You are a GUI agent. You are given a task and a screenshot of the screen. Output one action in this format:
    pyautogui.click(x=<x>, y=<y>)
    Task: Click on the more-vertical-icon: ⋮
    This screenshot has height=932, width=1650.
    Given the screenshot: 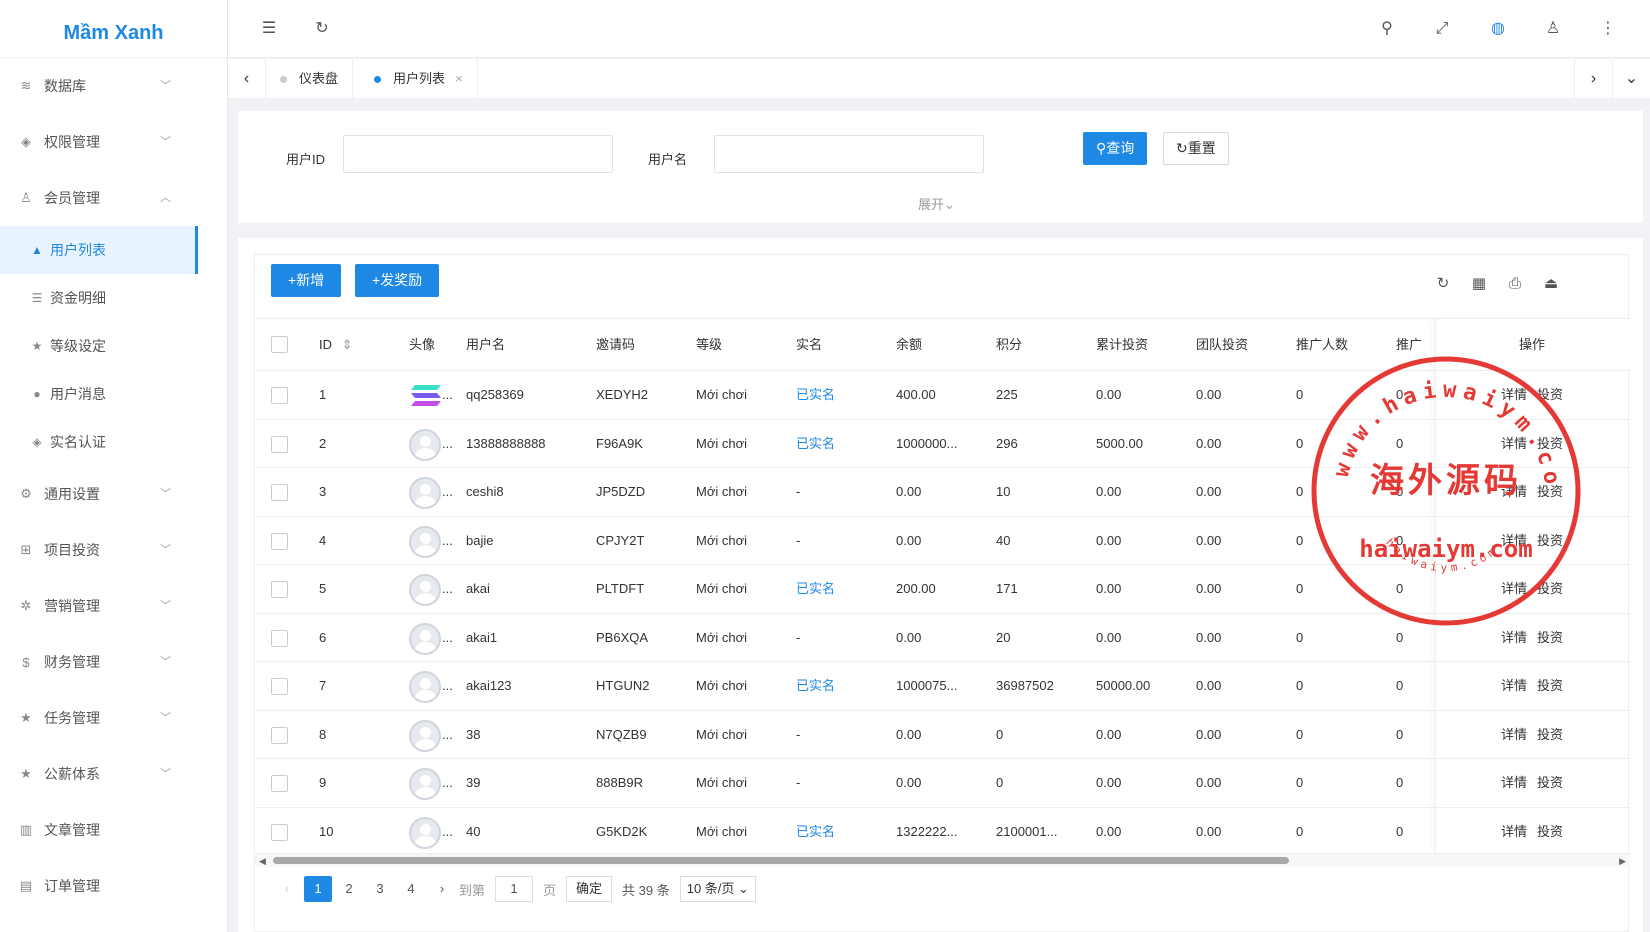 What is the action you would take?
    pyautogui.click(x=1608, y=29)
    